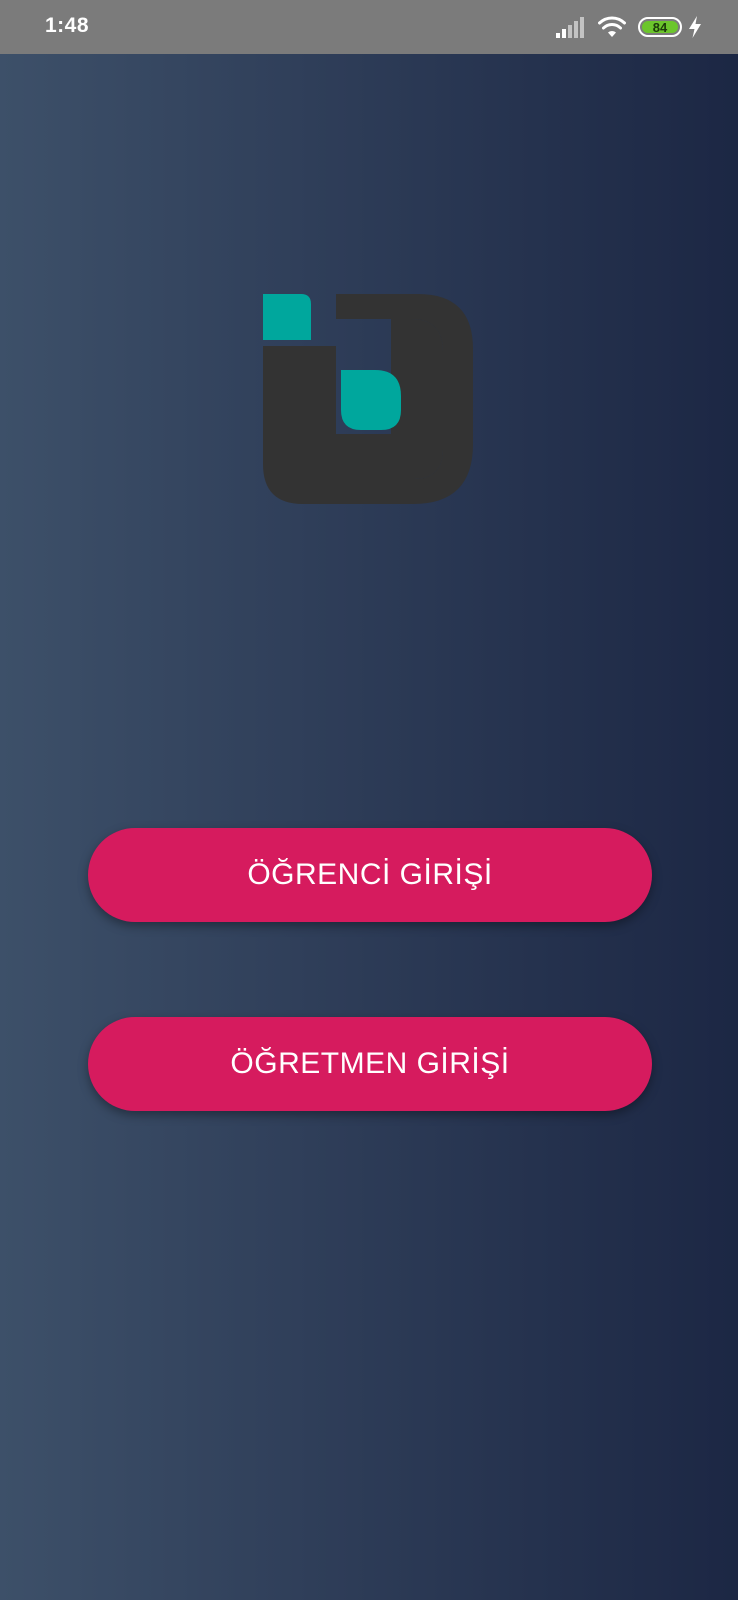 This screenshot has height=1600, width=738. Describe the element at coordinates (368, 399) in the screenshot. I see `app-logo` at that location.